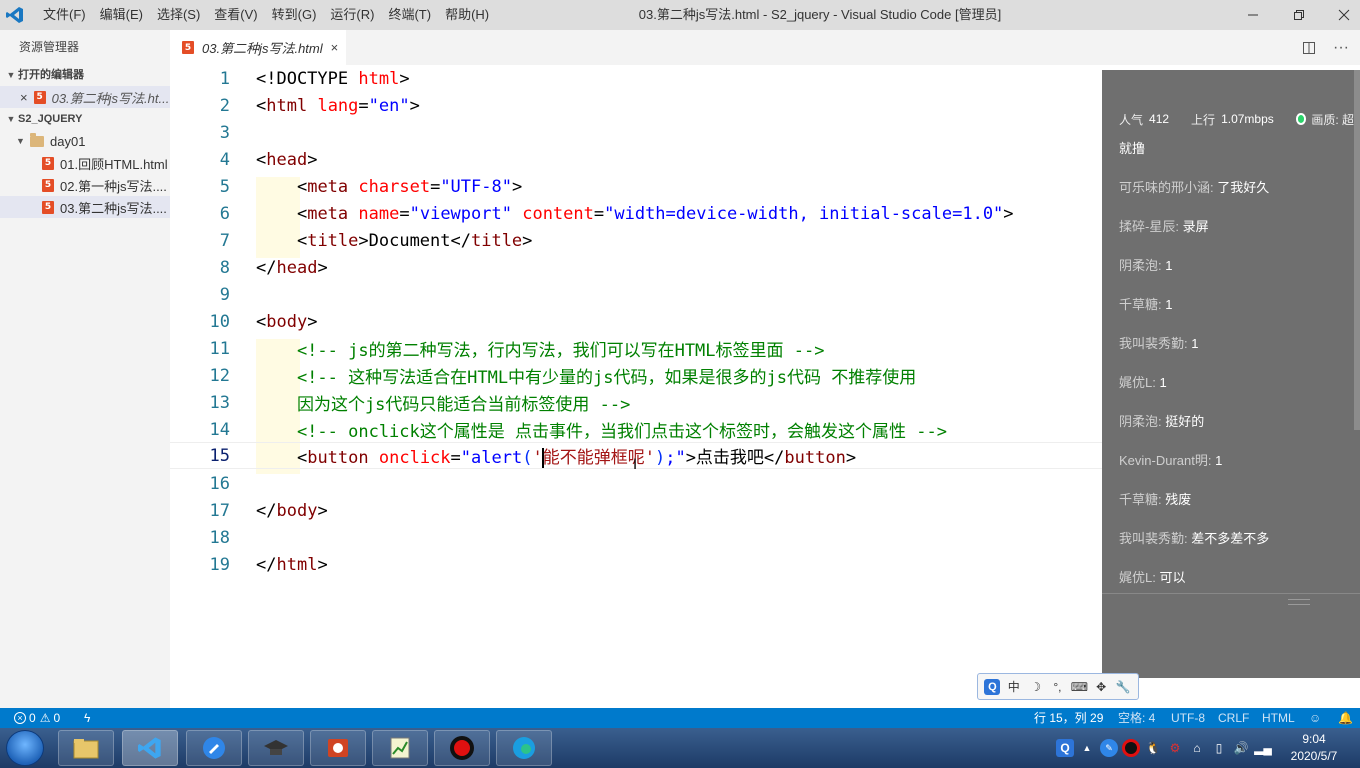 The image size is (1360, 768). What do you see at coordinates (1299, 15) in the screenshot?
I see `restore-button` at bounding box center [1299, 15].